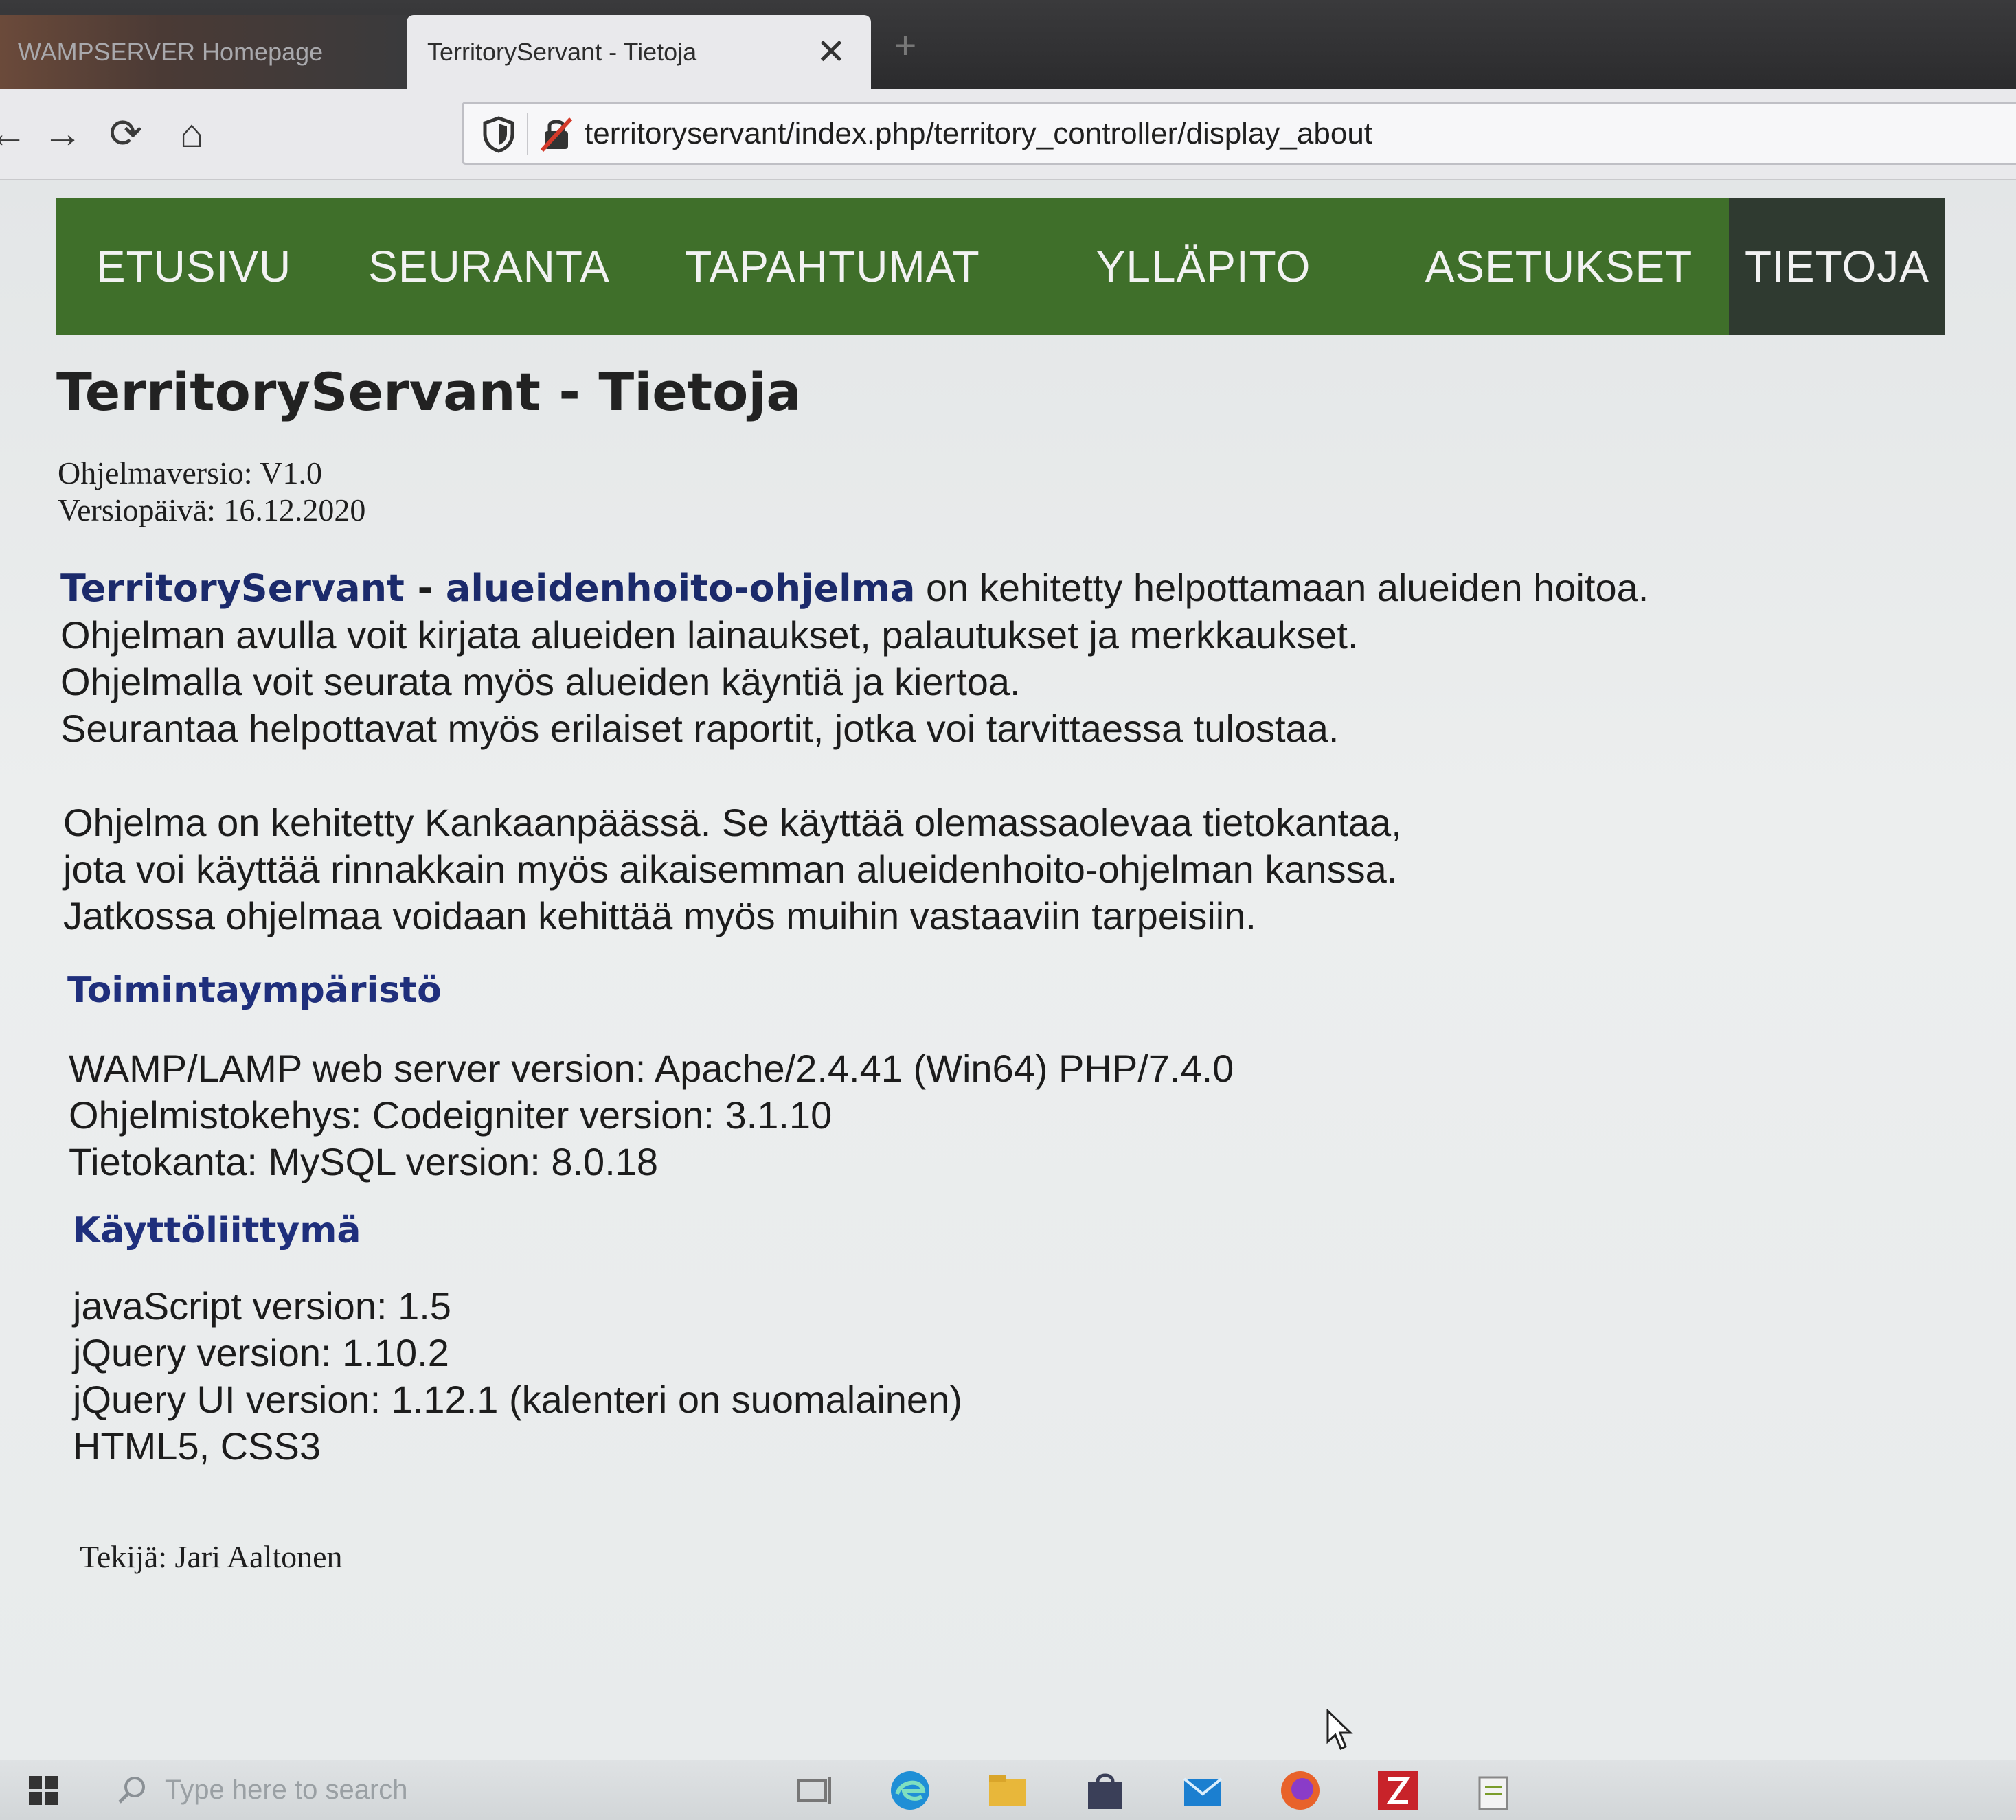 The image size is (2016, 1820). What do you see at coordinates (1340, 1729) in the screenshot?
I see `mouse-cursor-icon` at bounding box center [1340, 1729].